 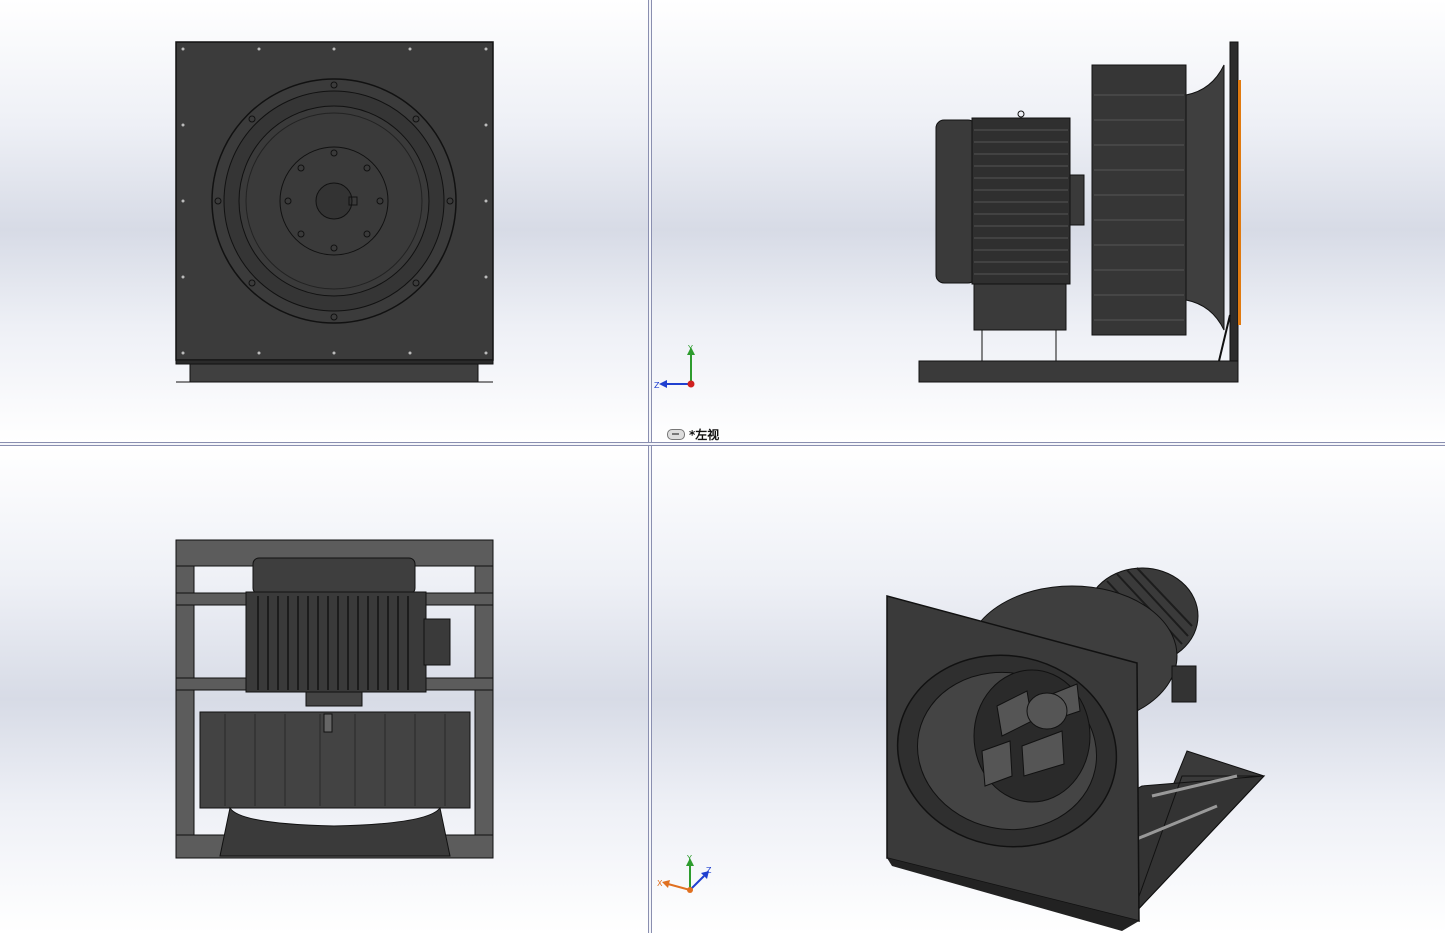 What do you see at coordinates (704, 435) in the screenshot?
I see `view-label-text: *左视` at bounding box center [704, 435].